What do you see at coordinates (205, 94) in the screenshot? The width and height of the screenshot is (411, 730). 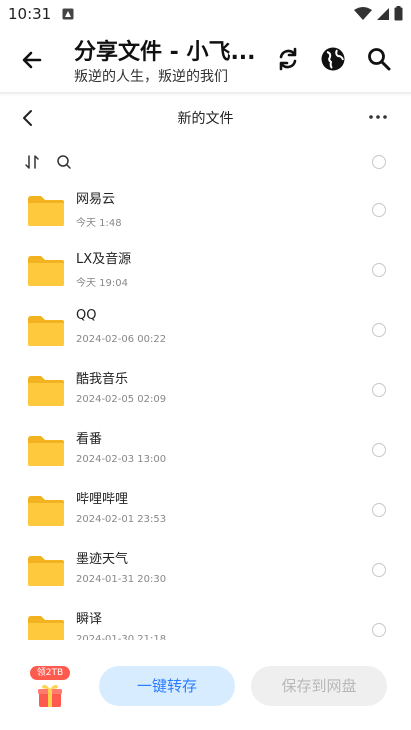 I see `header-divider` at bounding box center [205, 94].